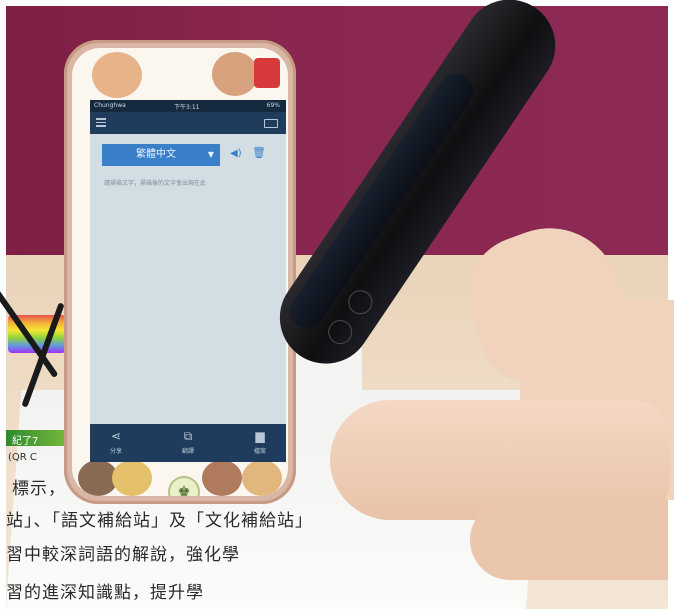  Describe the element at coordinates (184, 486) in the screenshot. I see `home-button: ♚` at that location.